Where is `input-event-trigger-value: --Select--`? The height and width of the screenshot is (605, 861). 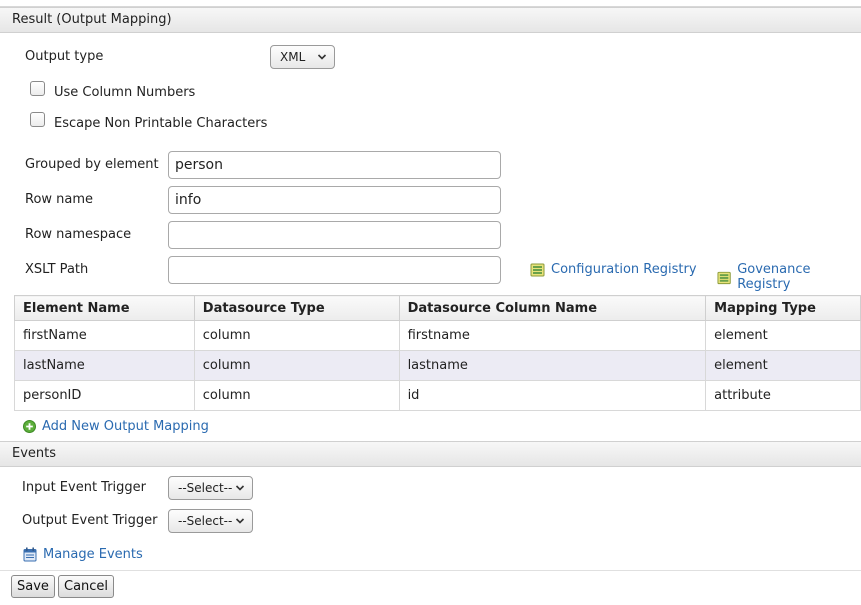
input-event-trigger-value: --Select-- is located at coordinates (205, 488).